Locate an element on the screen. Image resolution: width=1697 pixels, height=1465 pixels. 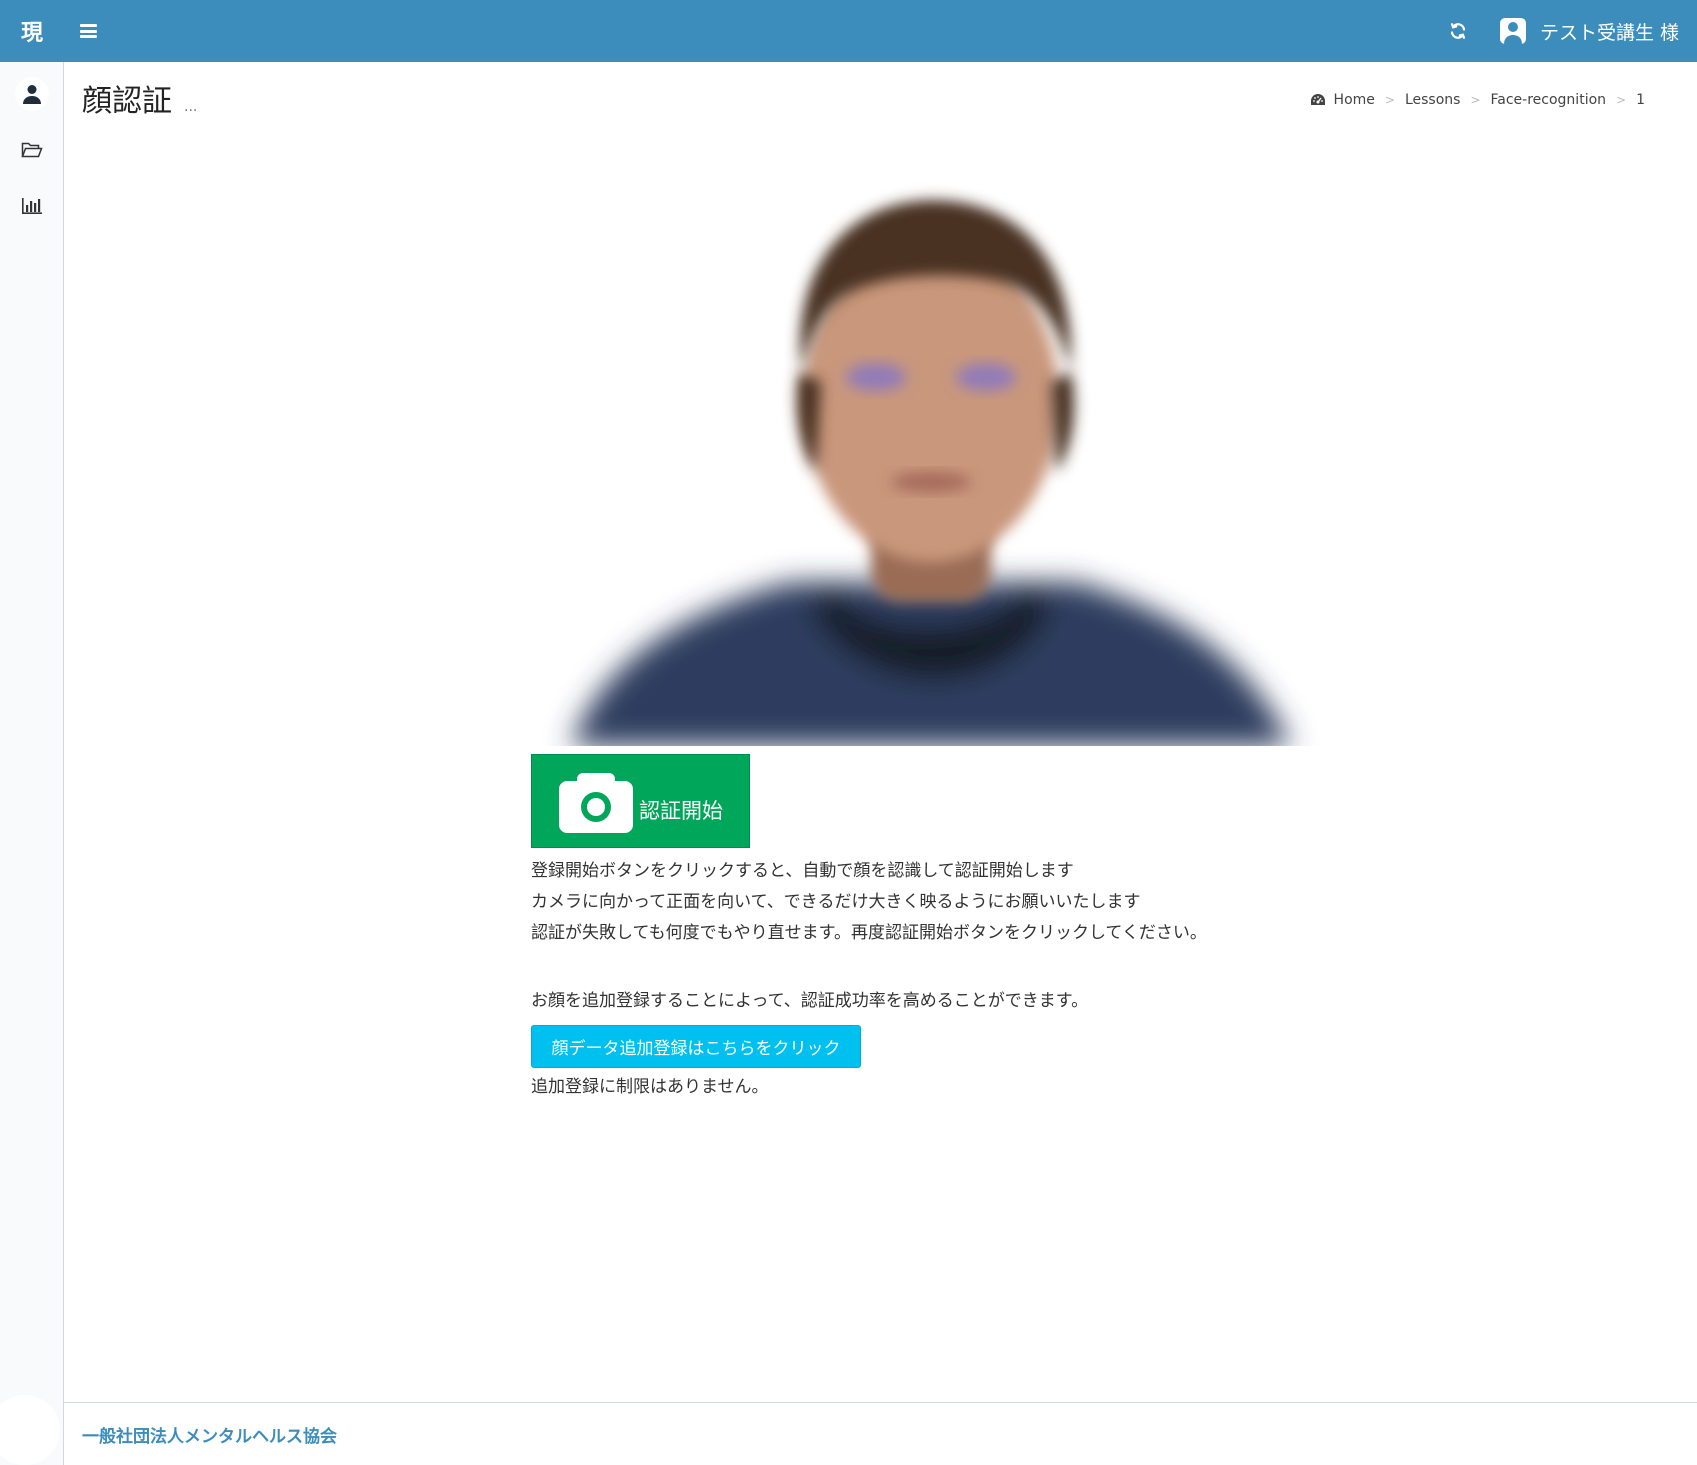
bar-chart-icon is located at coordinates (32, 206).